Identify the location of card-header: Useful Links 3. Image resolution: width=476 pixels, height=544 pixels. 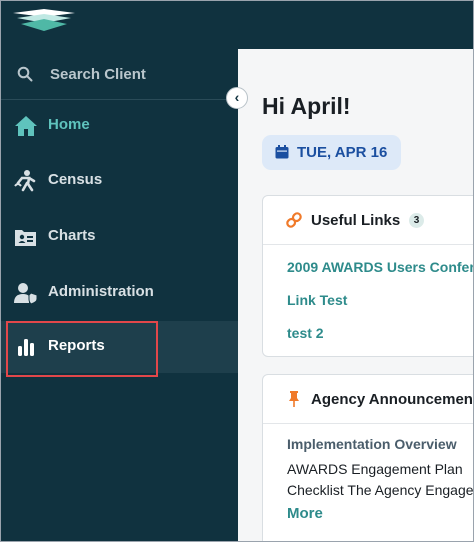
(368, 220).